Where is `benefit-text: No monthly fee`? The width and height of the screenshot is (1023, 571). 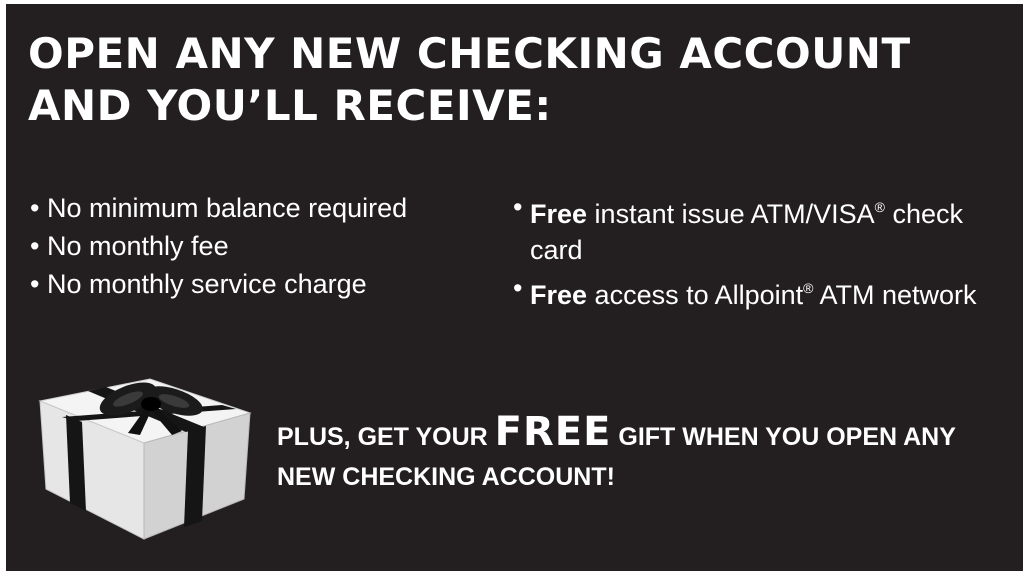
benefit-text: No monthly fee is located at coordinates (138, 246).